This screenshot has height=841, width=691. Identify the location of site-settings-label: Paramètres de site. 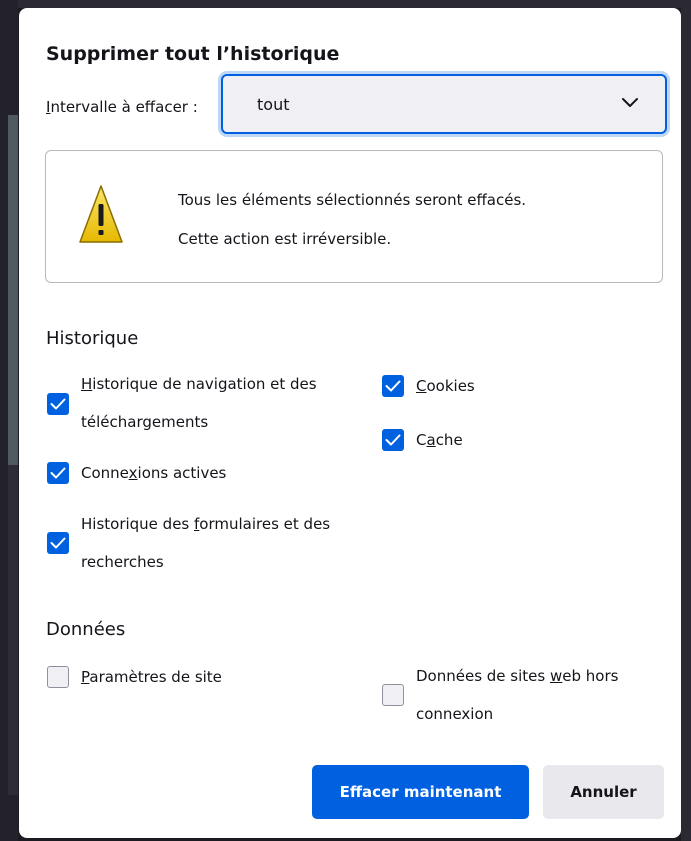
(151, 677).